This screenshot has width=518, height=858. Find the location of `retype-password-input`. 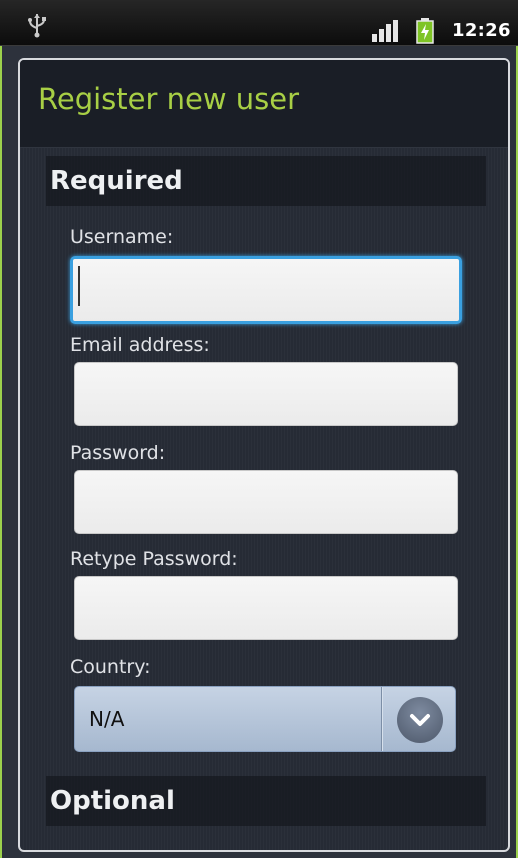

retype-password-input is located at coordinates (266, 608).